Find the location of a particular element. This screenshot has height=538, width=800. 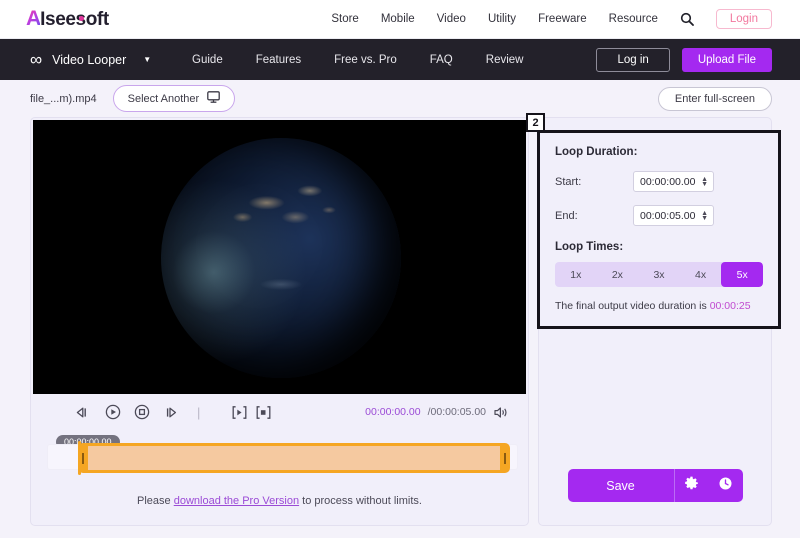

loop-option-5x: 5x is located at coordinates (742, 274).